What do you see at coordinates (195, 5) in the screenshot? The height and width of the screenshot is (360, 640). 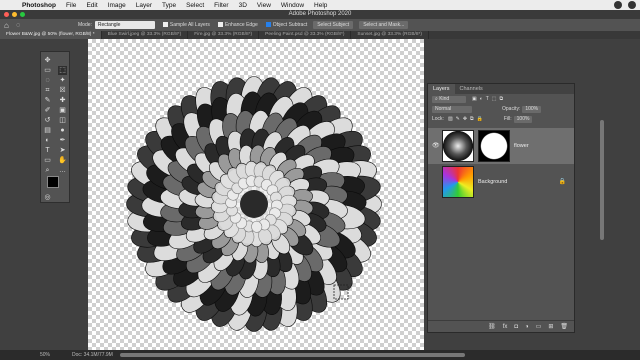 I see `menu-select: Select` at bounding box center [195, 5].